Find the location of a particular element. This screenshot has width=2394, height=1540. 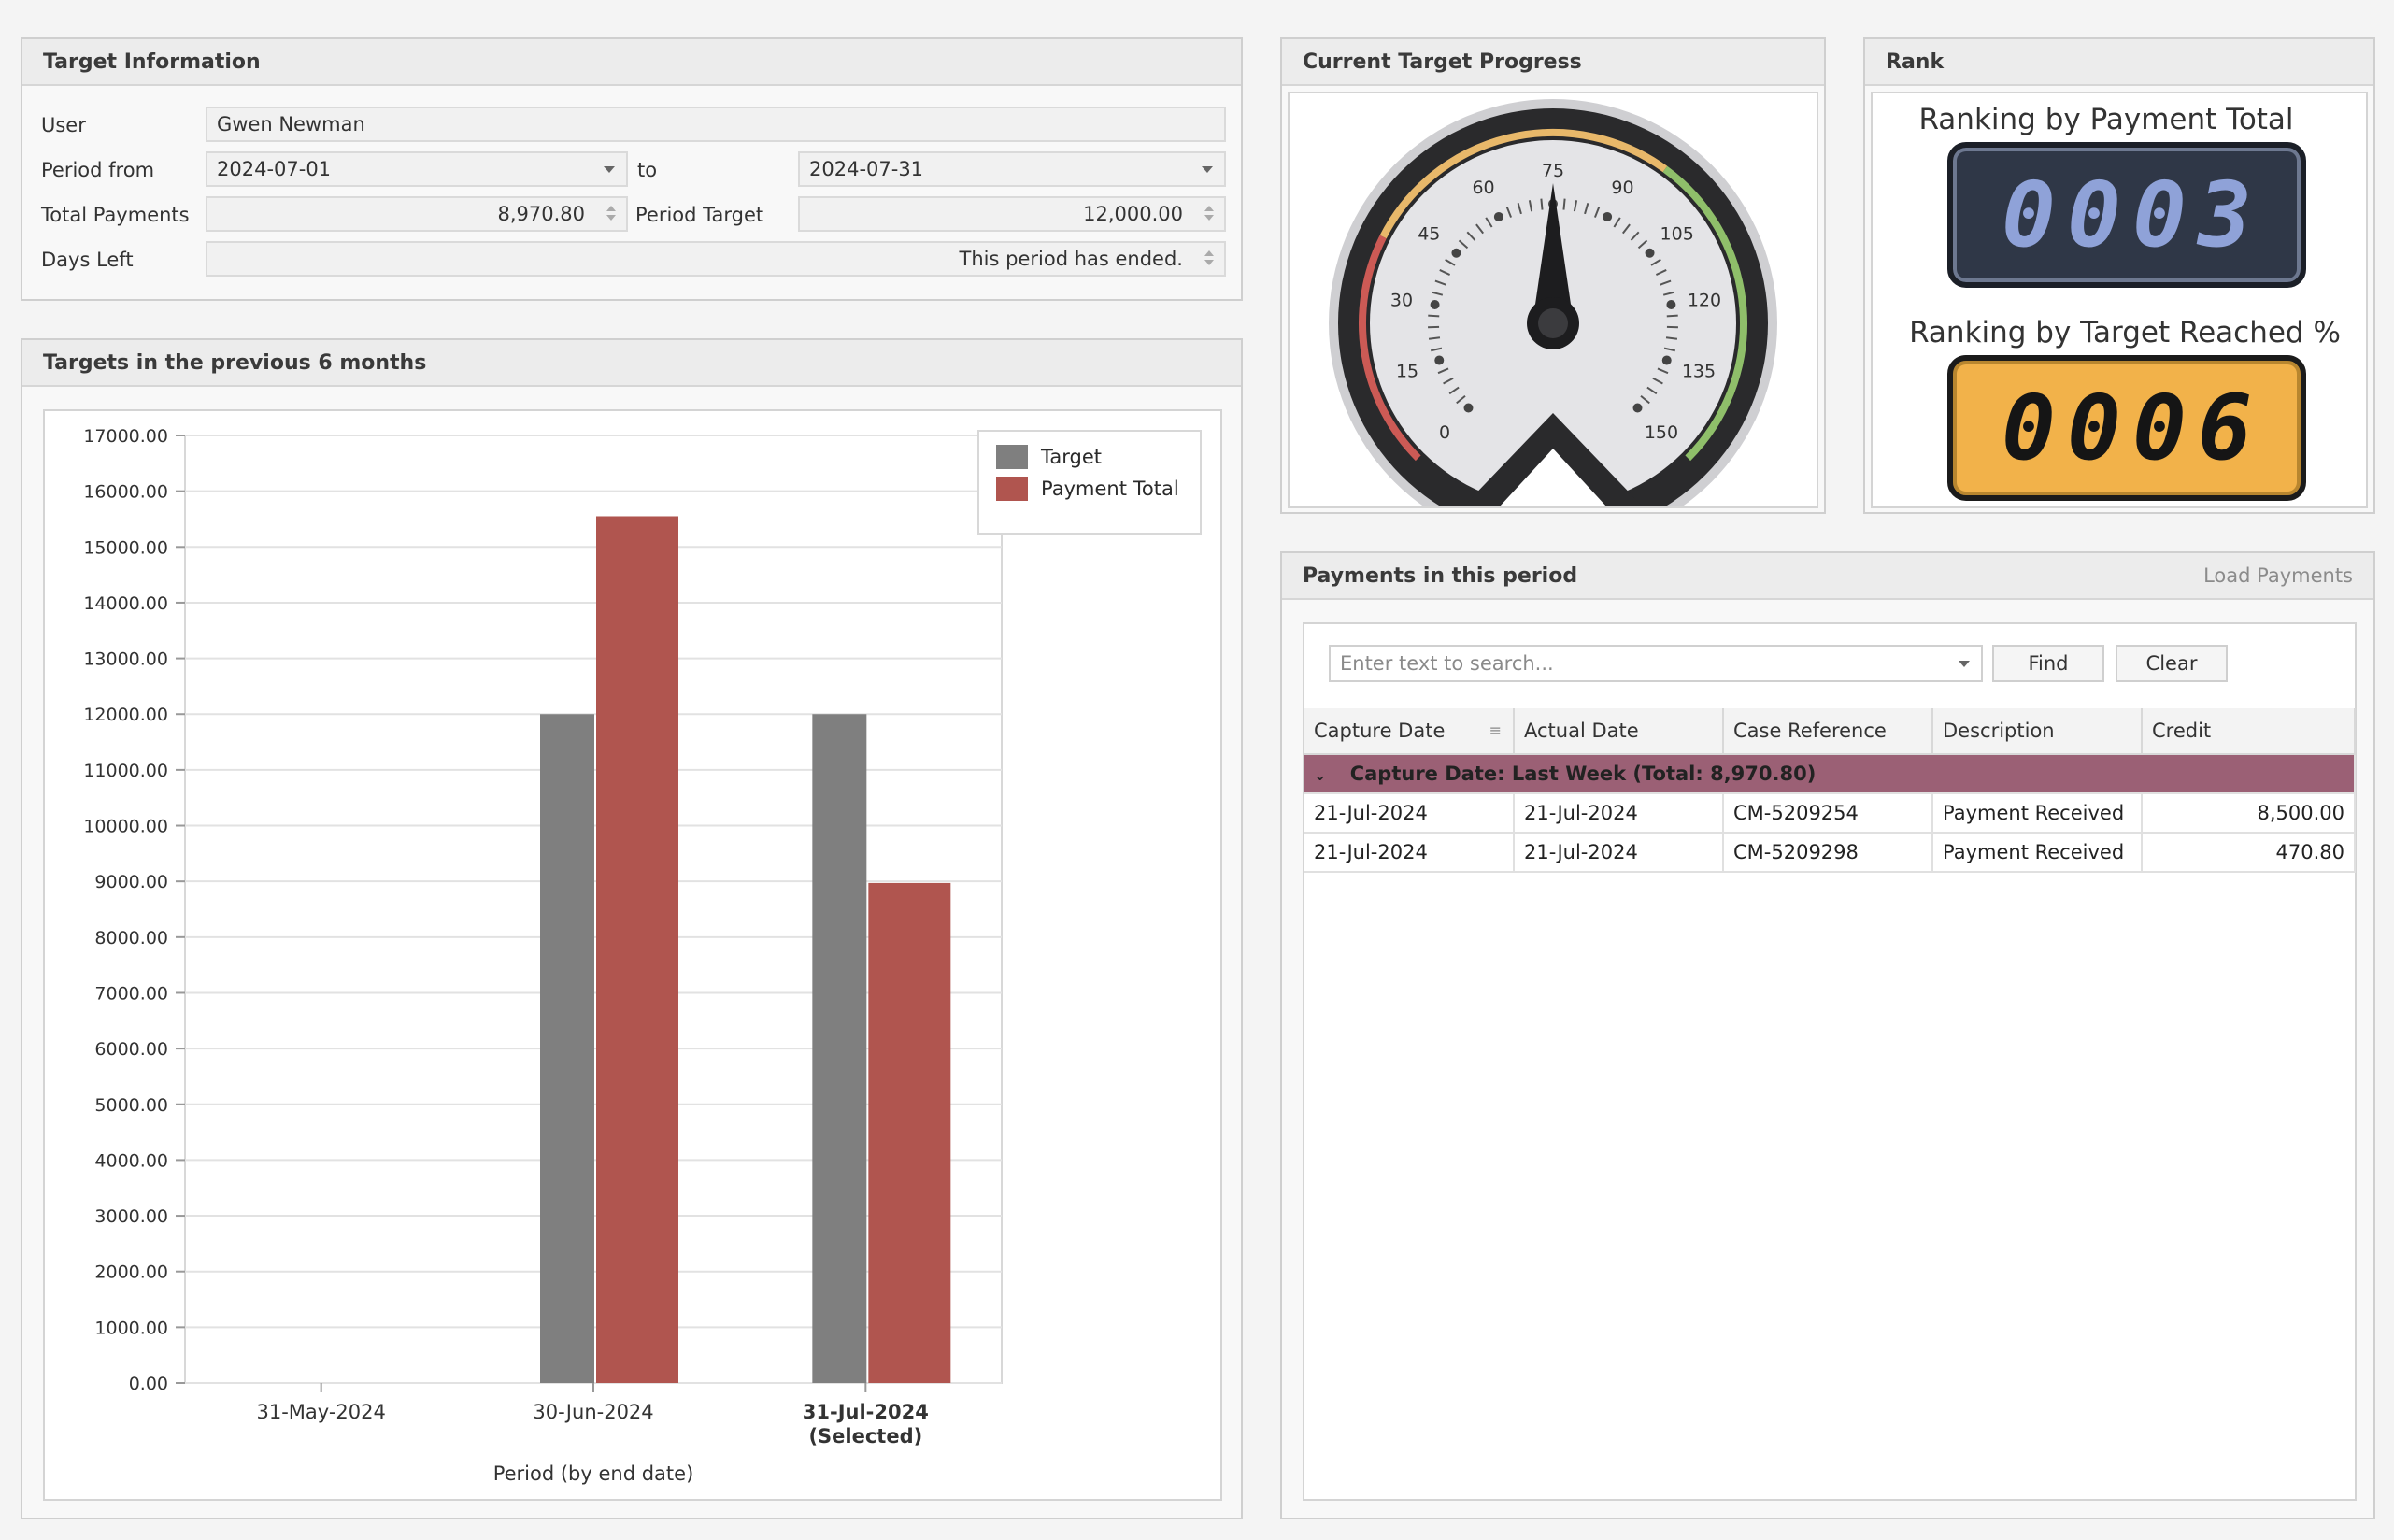

payments-title: Payments in this period is located at coordinates (1441, 575).